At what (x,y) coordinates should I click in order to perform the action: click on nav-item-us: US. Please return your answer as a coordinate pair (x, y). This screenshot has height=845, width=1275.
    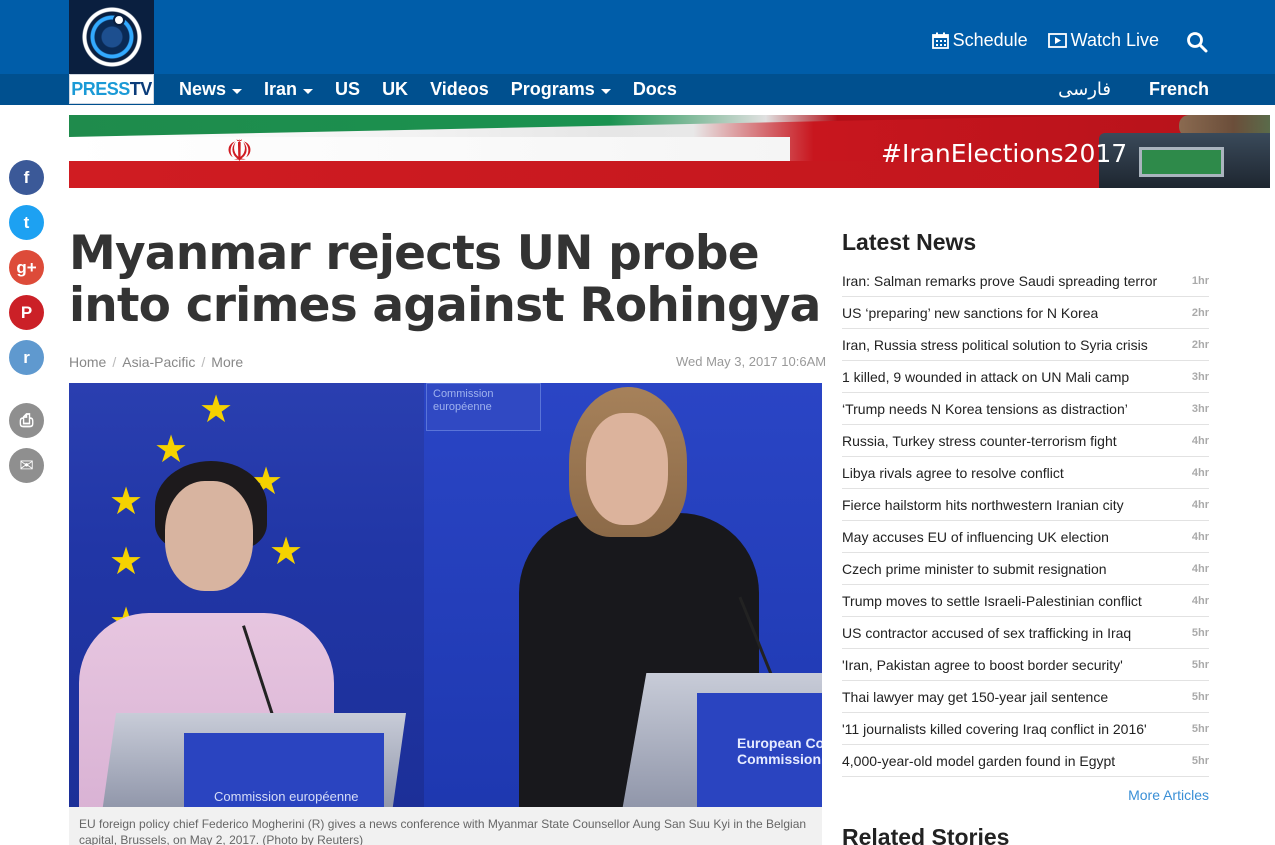
    Looking at the image, I should click on (347, 89).